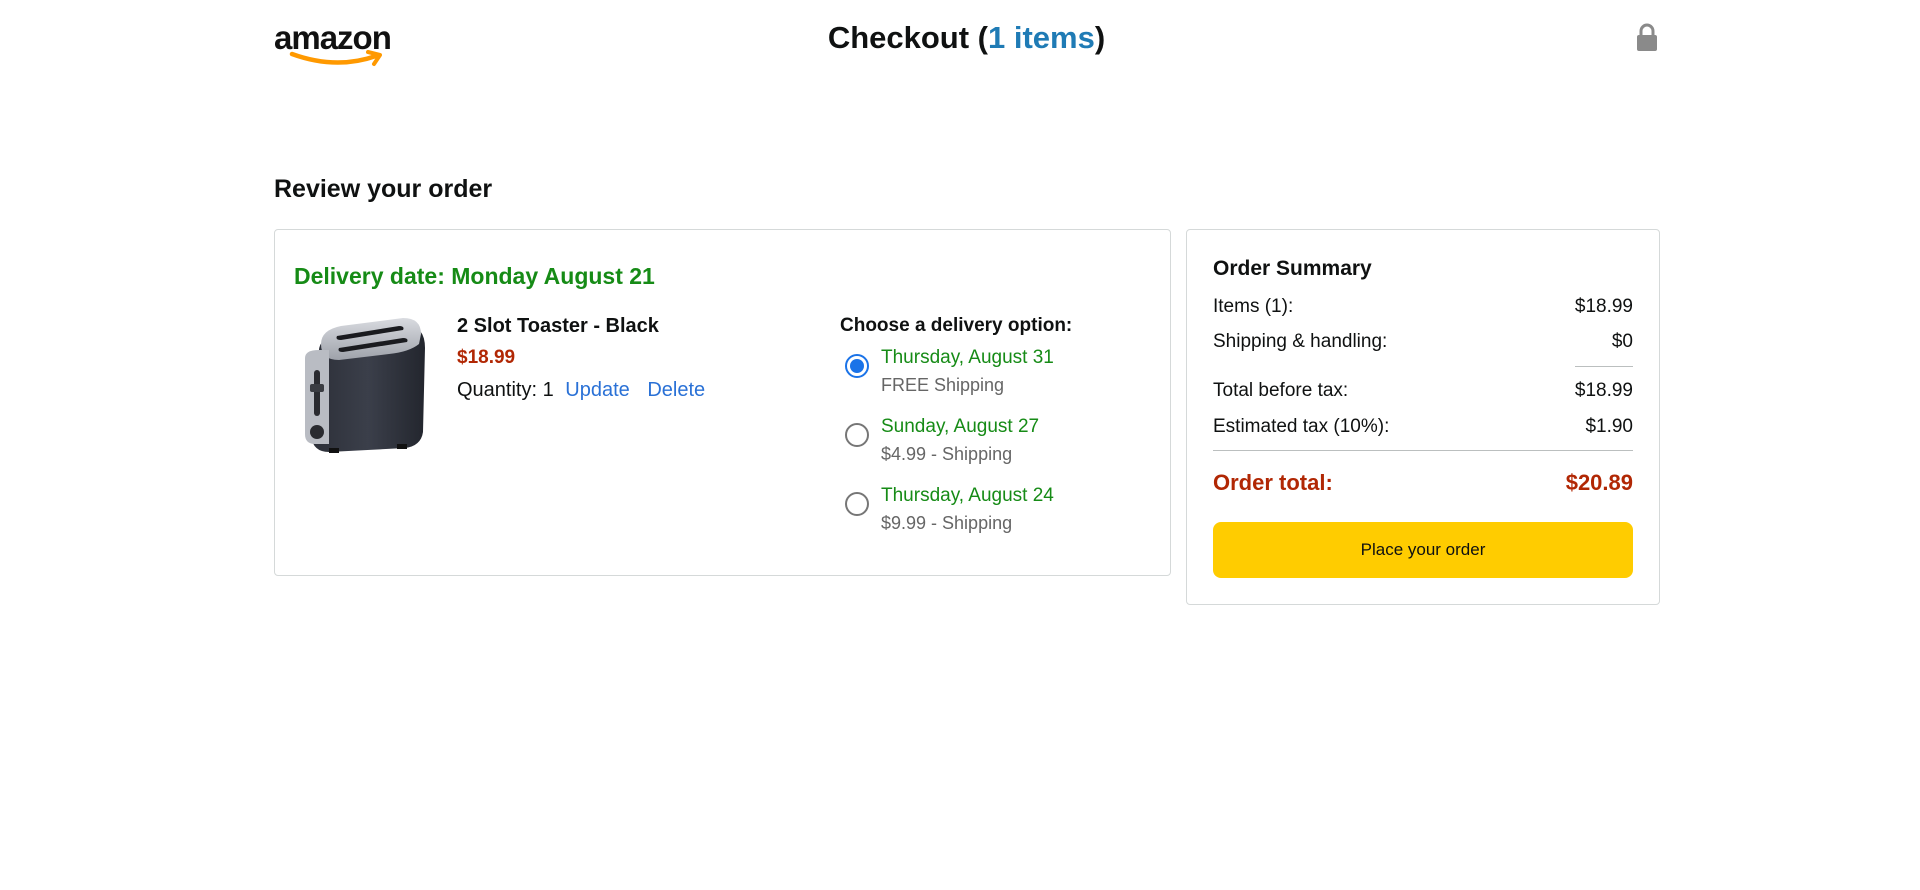 Image resolution: width=1920 pixels, height=890 pixels. I want to click on delivery-option-date: Thursday, August 24, so click(967, 495).